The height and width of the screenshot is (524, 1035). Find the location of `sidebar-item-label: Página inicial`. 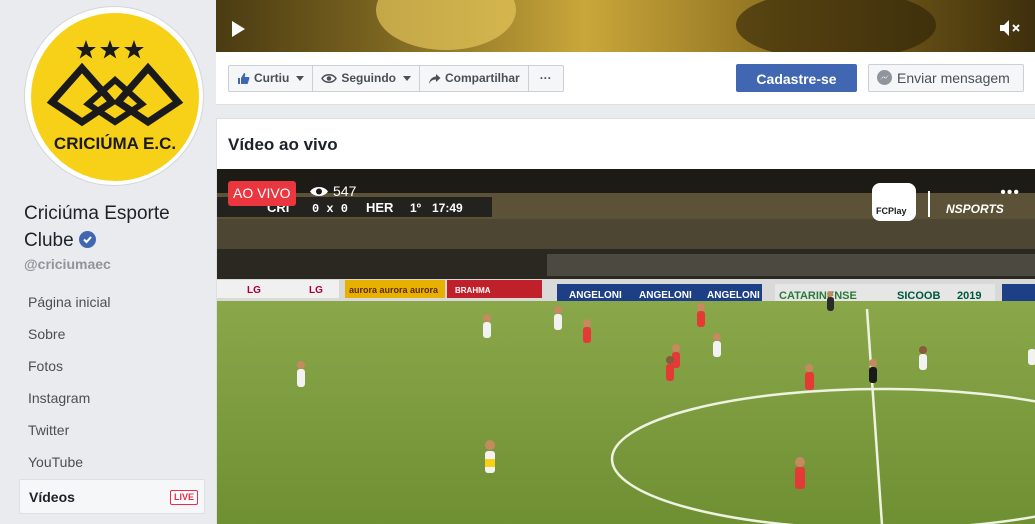

sidebar-item-label: Página inicial is located at coordinates (69, 302).